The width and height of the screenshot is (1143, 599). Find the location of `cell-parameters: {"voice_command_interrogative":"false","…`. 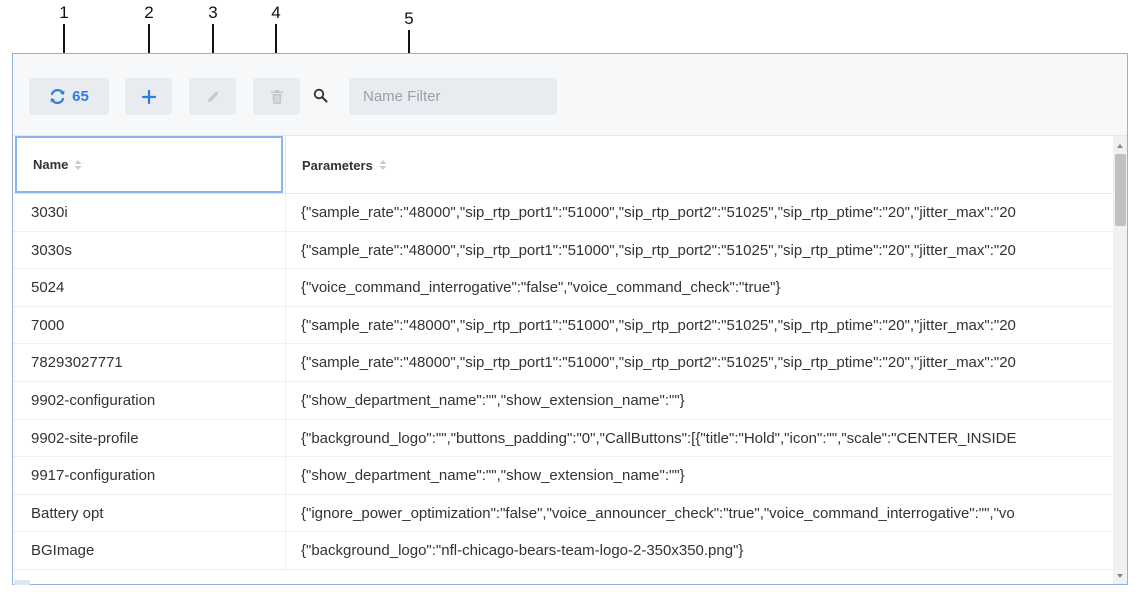

cell-parameters: {"voice_command_interrogative":"false","… is located at coordinates (541, 288).